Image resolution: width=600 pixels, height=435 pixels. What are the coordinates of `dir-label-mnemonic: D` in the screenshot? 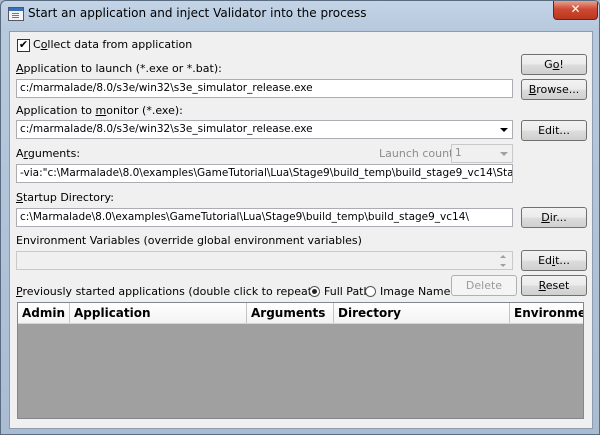 It's located at (545, 217).